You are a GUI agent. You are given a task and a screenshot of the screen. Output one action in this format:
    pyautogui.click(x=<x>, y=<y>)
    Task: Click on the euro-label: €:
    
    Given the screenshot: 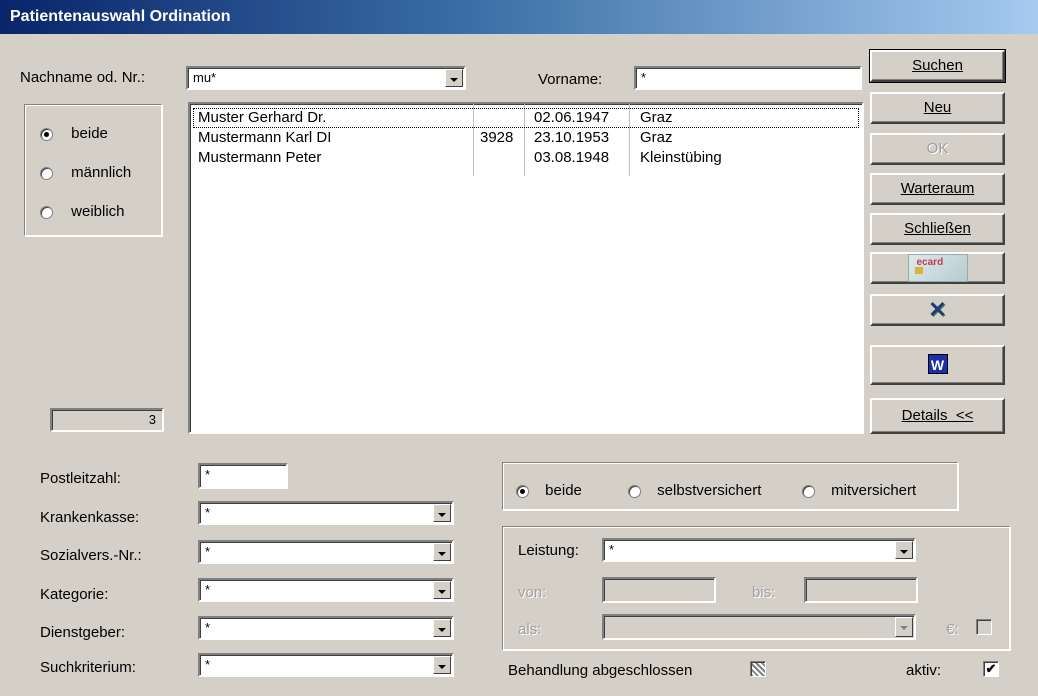 What is the action you would take?
    pyautogui.click(x=952, y=629)
    